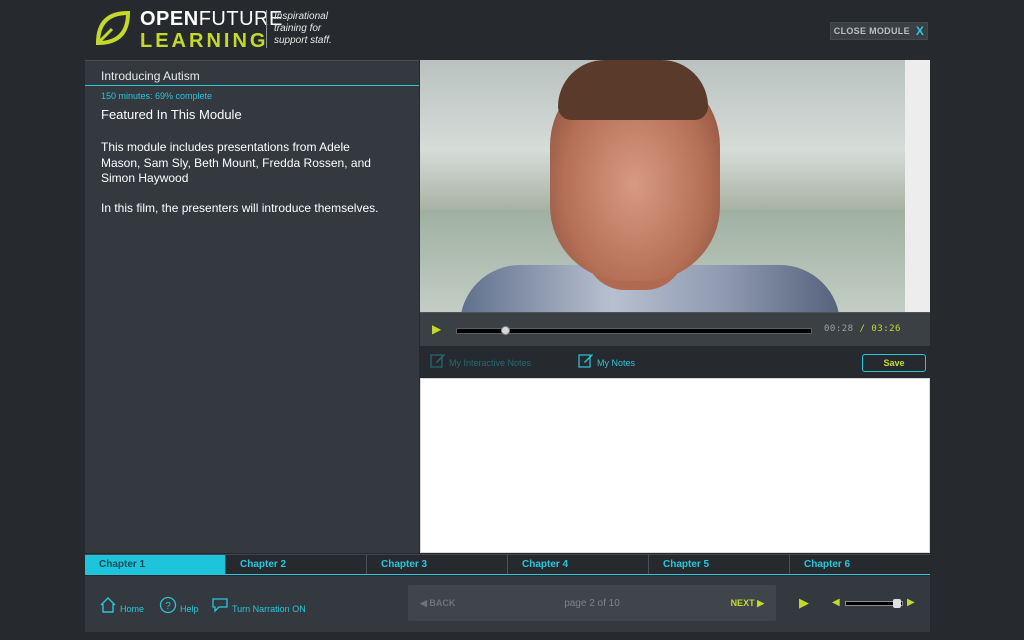 Image resolution: width=1024 pixels, height=640 pixels. Describe the element at coordinates (578, 564) in the screenshot. I see `tab-chapter-4: Chapter 4` at that location.